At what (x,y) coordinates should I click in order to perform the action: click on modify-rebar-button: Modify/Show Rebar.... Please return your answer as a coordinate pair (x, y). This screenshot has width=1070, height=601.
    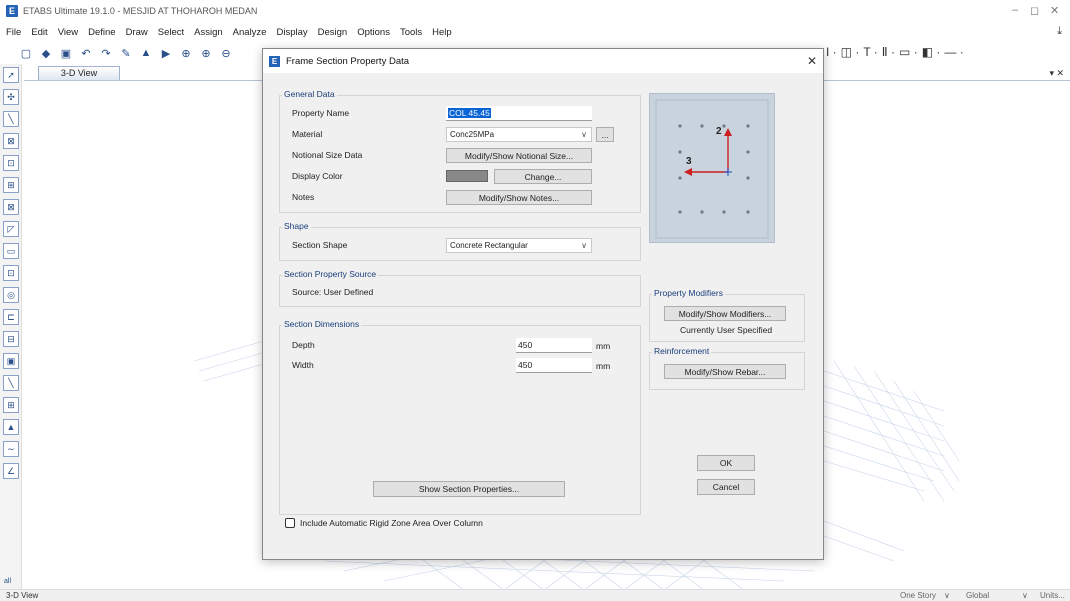
    Looking at the image, I should click on (725, 371).